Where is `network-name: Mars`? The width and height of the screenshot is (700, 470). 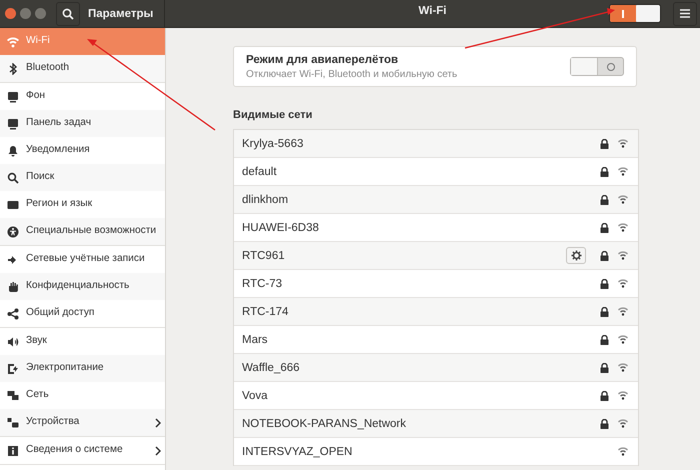
network-name: Mars is located at coordinates (255, 340).